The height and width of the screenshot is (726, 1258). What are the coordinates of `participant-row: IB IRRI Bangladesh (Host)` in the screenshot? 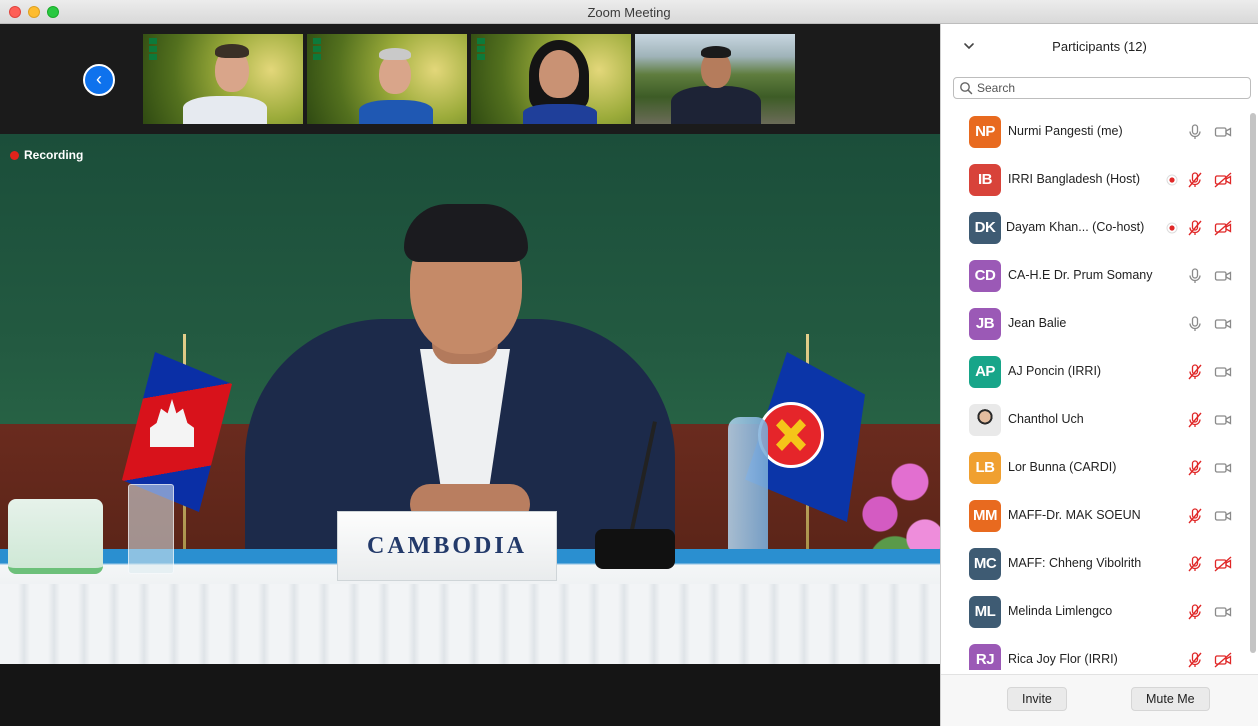 It's located at (1096, 180).